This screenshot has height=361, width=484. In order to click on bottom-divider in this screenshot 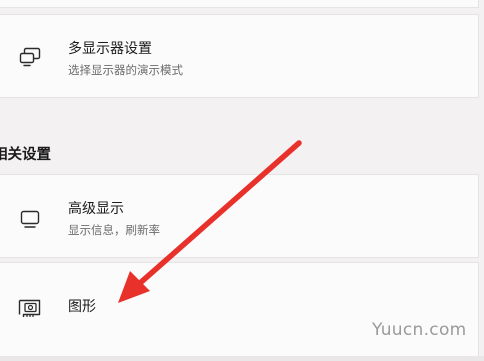, I will do `click(242, 358)`.